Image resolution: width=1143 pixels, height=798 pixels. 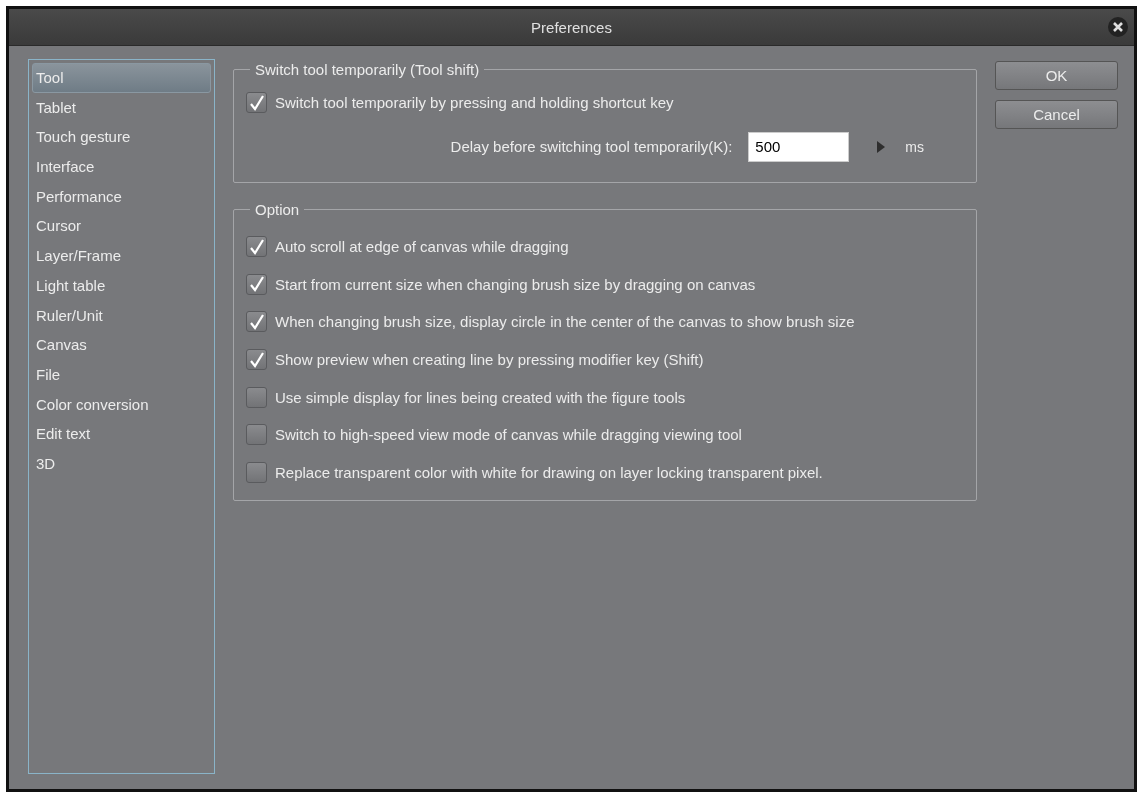 I want to click on checkbox-label: Use simple display for lines being created with the figure tools, so click(x=480, y=397).